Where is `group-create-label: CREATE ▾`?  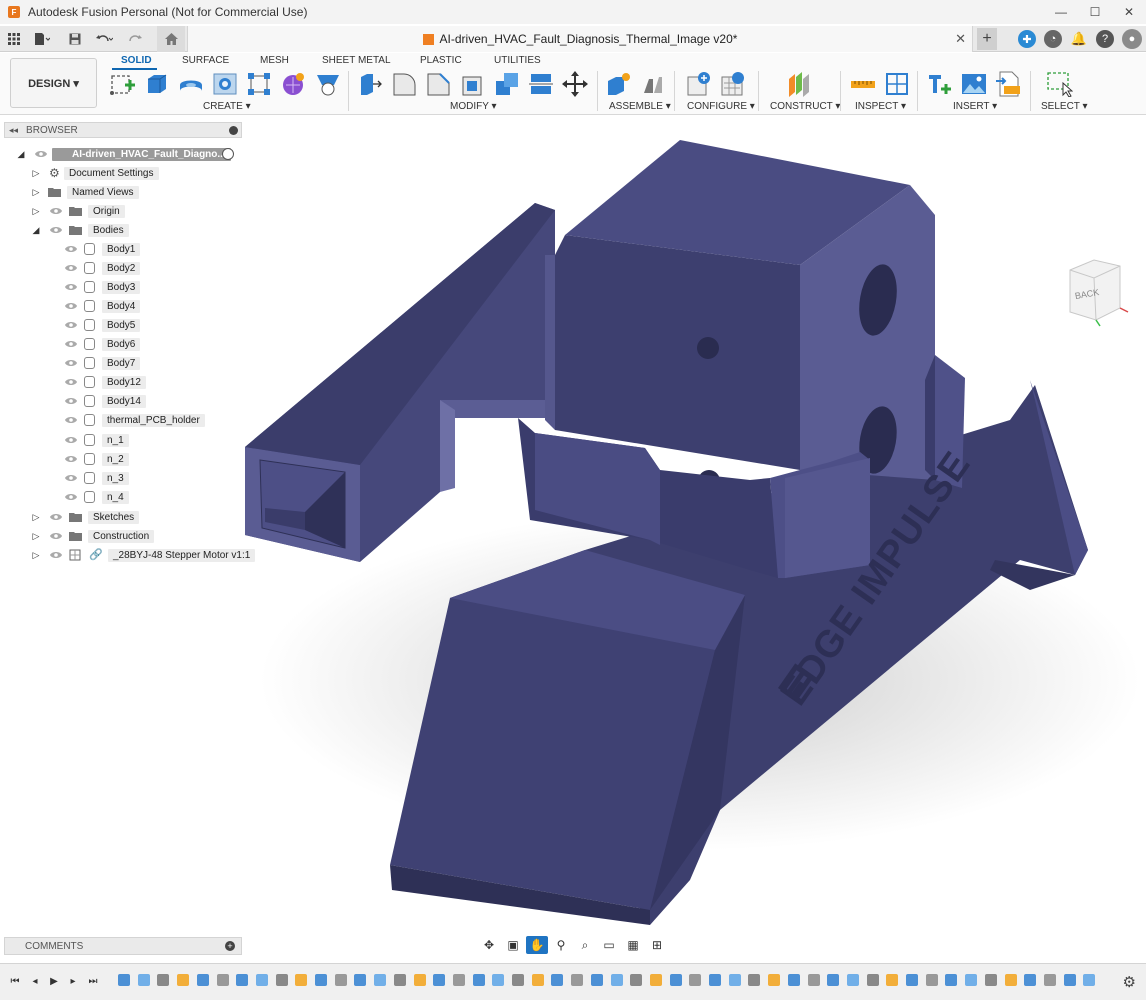 group-create-label: CREATE ▾ is located at coordinates (227, 106).